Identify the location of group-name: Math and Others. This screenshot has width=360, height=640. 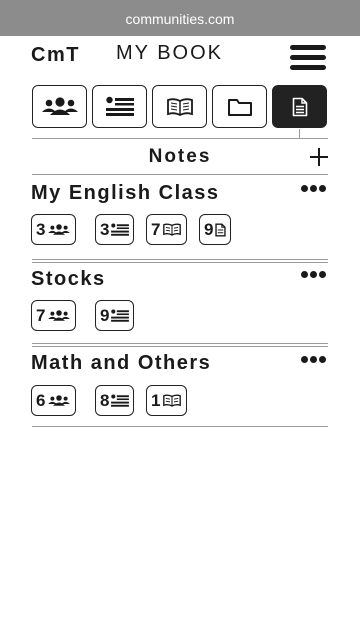
(121, 363).